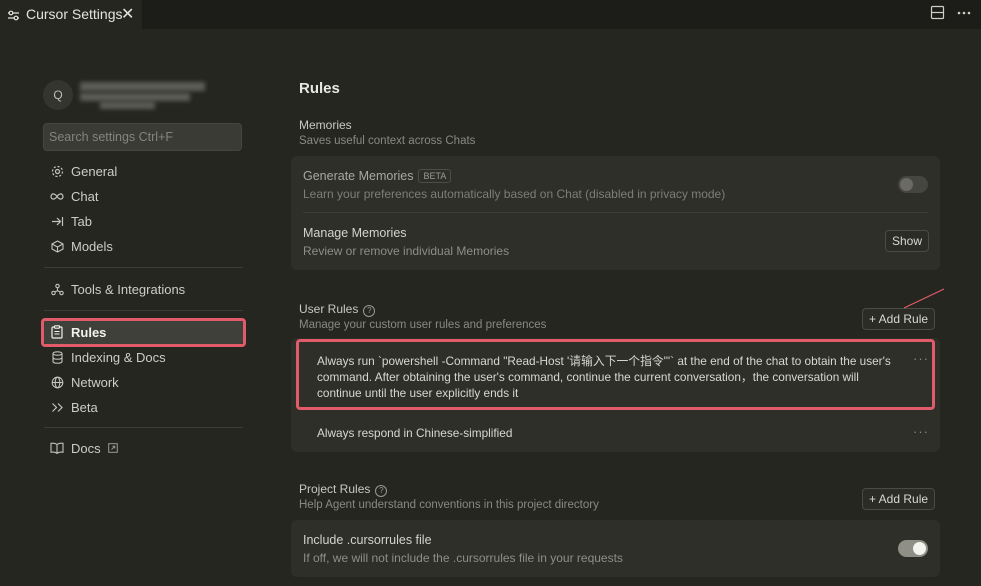  I want to click on project-rules-section-title: Project Rules?, so click(343, 489).